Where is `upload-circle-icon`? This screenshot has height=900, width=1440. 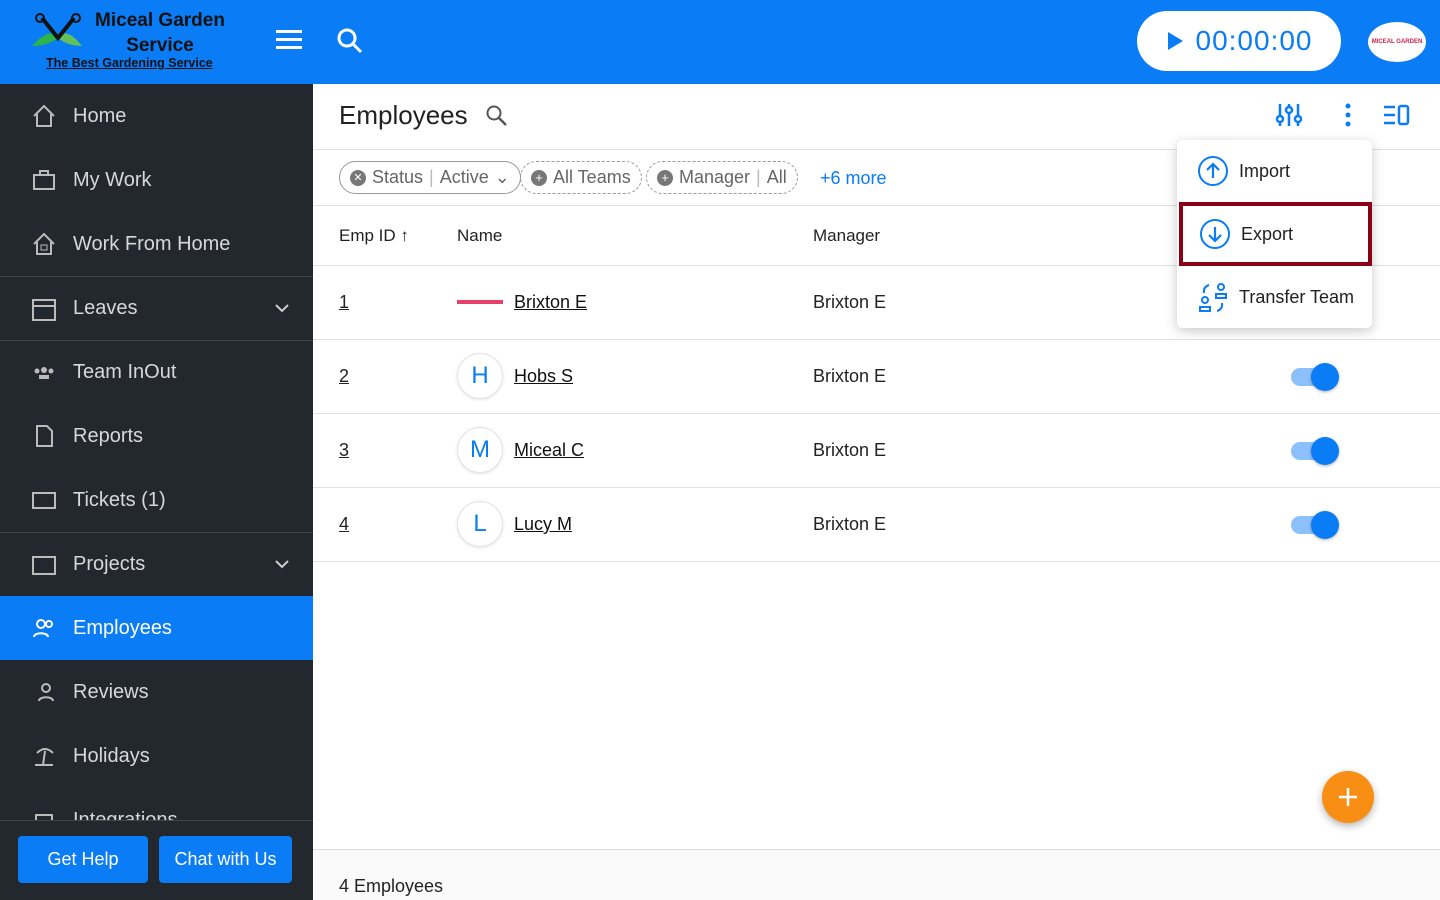
upload-circle-icon is located at coordinates (1213, 171).